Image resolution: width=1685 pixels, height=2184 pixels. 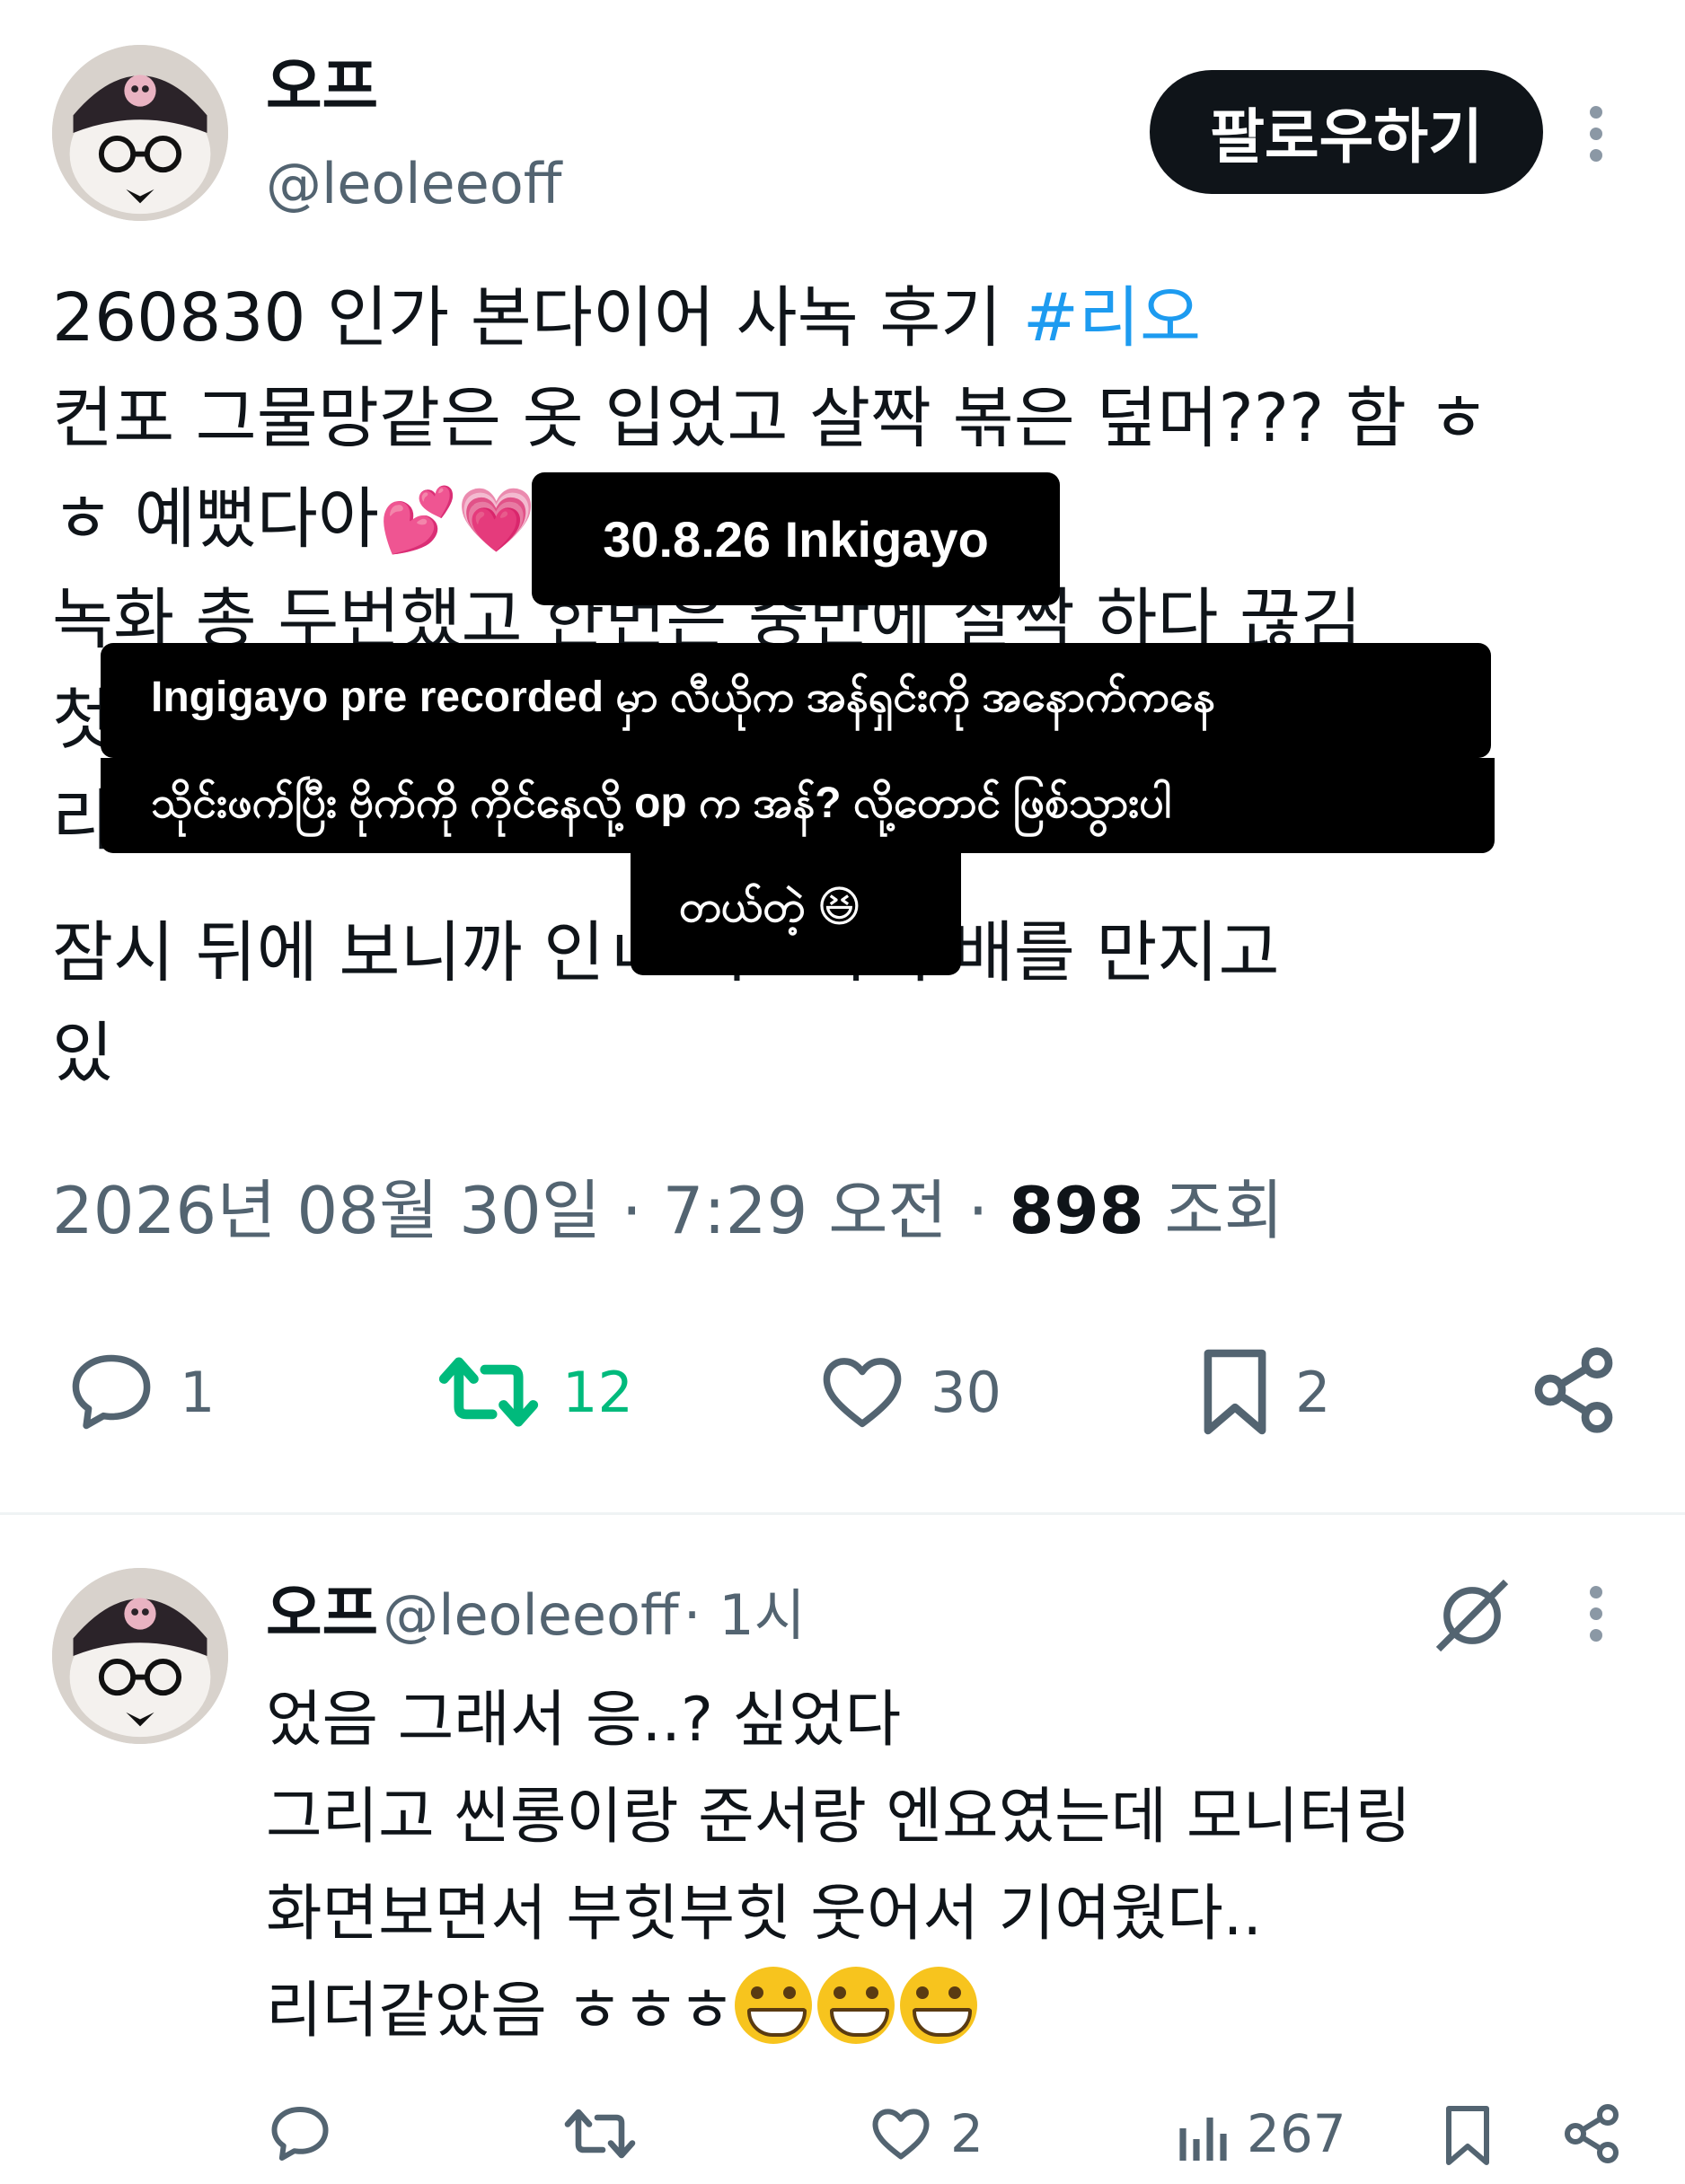 What do you see at coordinates (198, 1392) in the screenshot?
I see `reply-count: 1` at bounding box center [198, 1392].